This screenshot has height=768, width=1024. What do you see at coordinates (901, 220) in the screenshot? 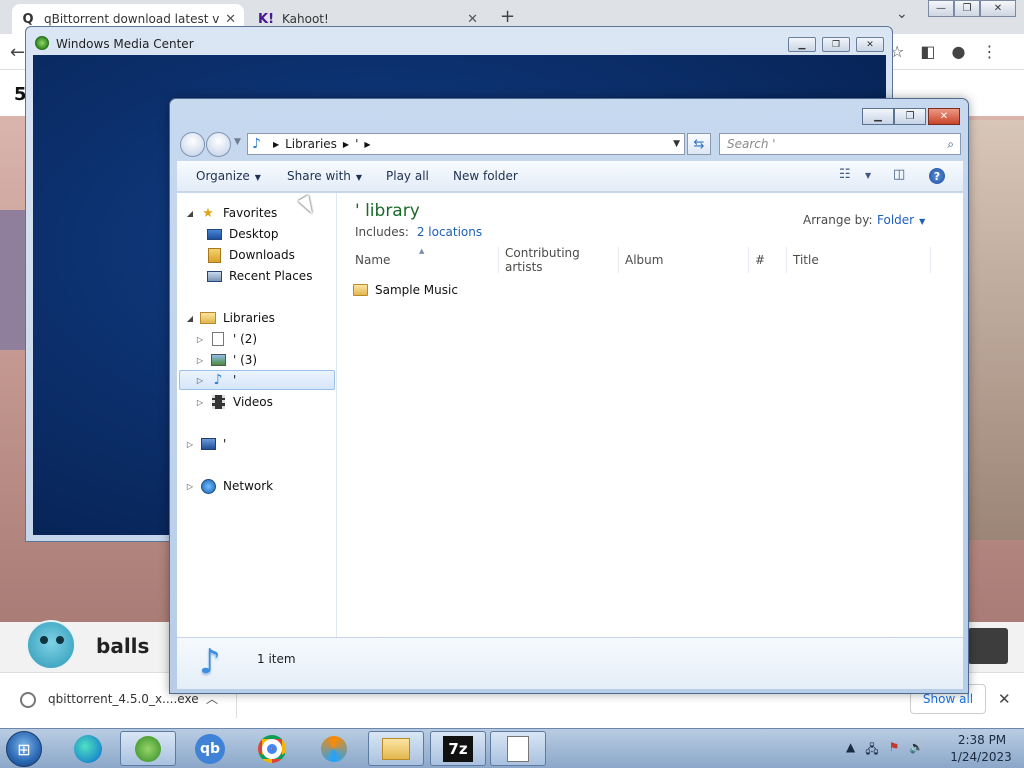
I see `arrange-by-dropdown: Folder ▼` at bounding box center [901, 220].